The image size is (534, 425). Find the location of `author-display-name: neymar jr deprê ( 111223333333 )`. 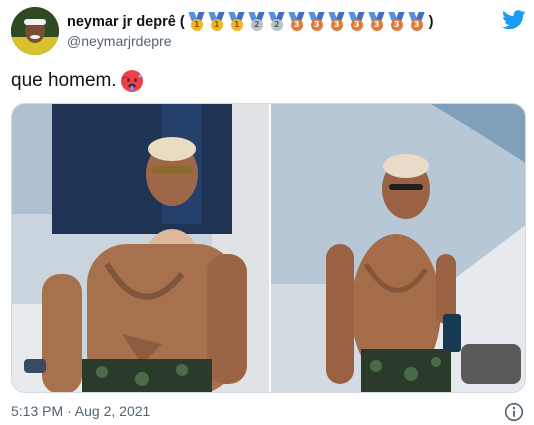

author-display-name: neymar jr deprê ( 111223333333 ) is located at coordinates (250, 22).